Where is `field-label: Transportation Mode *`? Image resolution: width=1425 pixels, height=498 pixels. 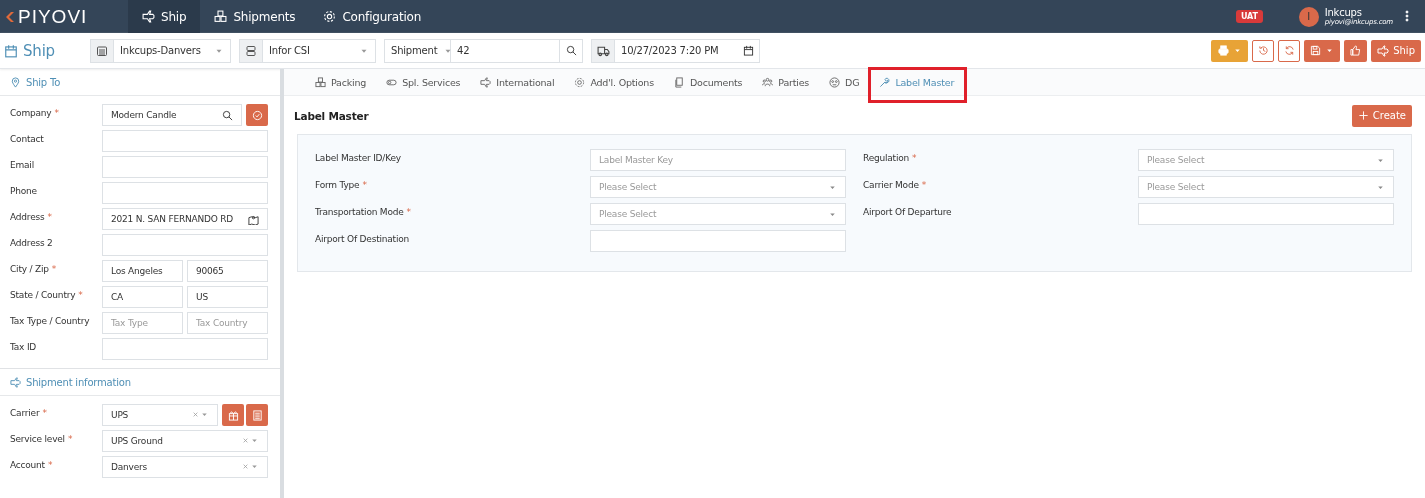
field-label: Transportation Mode * is located at coordinates (363, 212).